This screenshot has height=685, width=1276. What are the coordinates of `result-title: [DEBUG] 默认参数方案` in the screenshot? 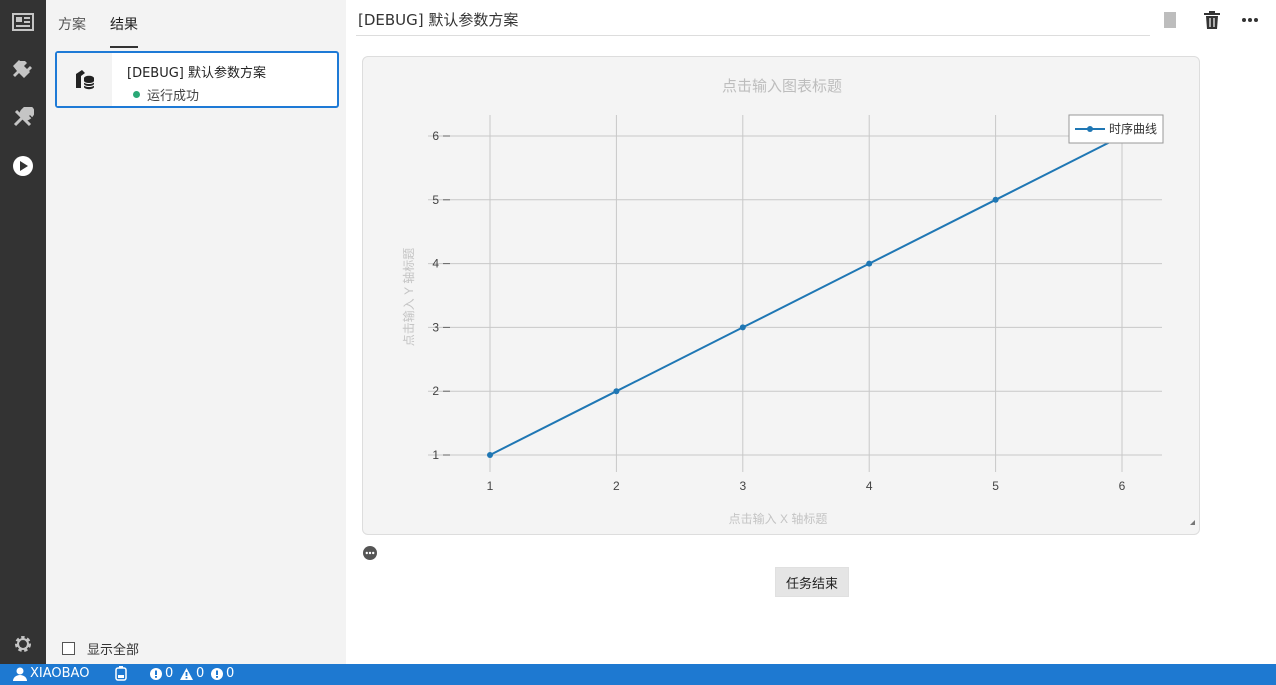 It's located at (197, 73).